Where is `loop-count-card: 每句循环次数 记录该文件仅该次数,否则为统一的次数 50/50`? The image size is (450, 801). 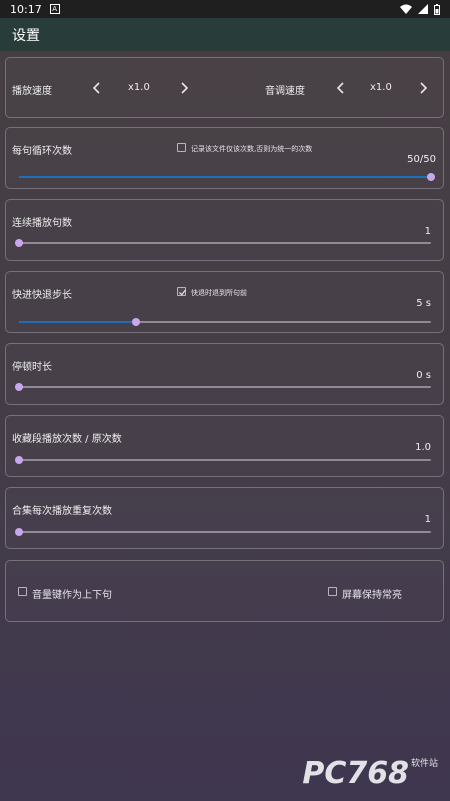
loop-count-card: 每句循环次数 记录该文件仅该次数,否则为统一的次数 50/50 is located at coordinates (224, 158).